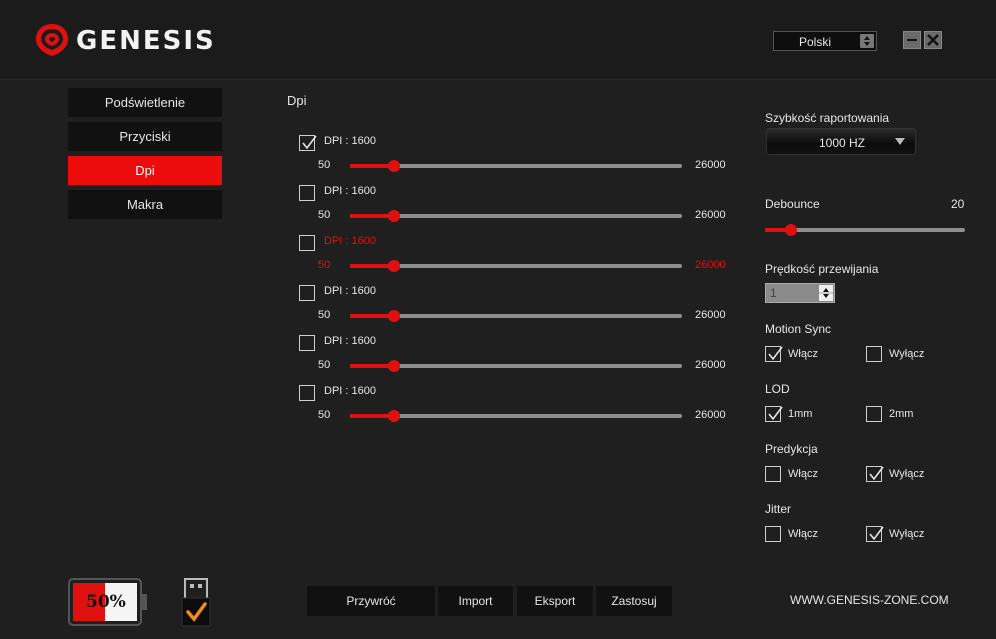 The image size is (996, 639). I want to click on prediction-label: Predykcja, so click(791, 449).